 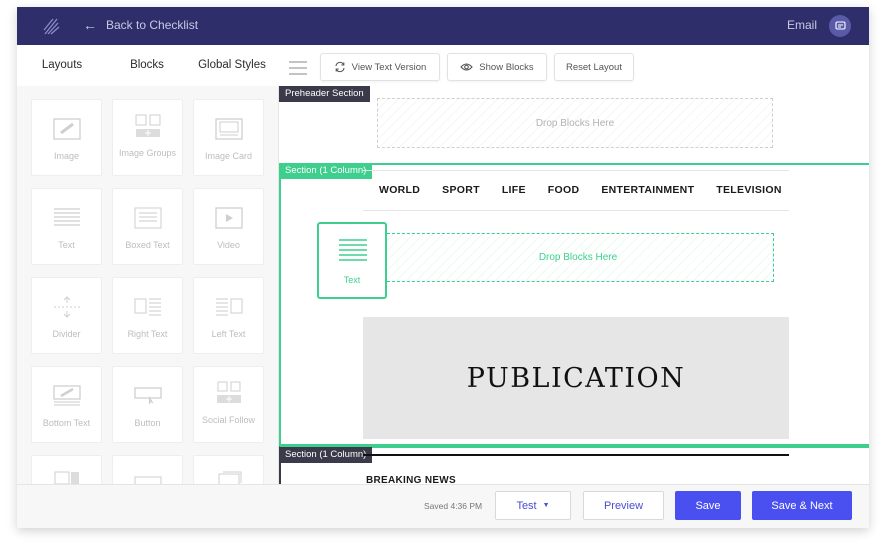 What do you see at coordinates (623, 505) in the screenshot?
I see `preview-button: Preview` at bounding box center [623, 505].